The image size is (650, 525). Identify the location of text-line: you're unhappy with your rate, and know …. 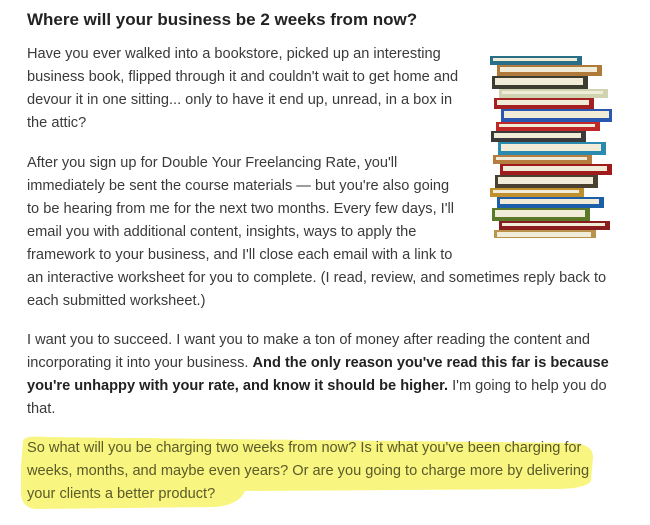
(318, 386).